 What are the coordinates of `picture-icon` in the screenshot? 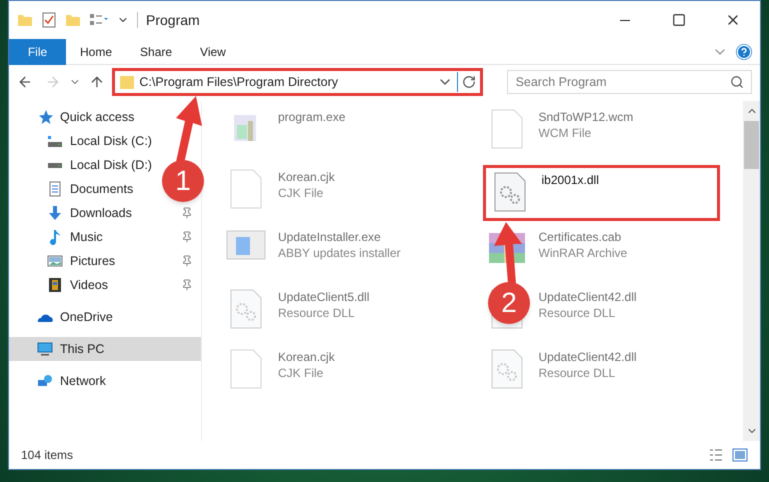 It's located at (55, 261).